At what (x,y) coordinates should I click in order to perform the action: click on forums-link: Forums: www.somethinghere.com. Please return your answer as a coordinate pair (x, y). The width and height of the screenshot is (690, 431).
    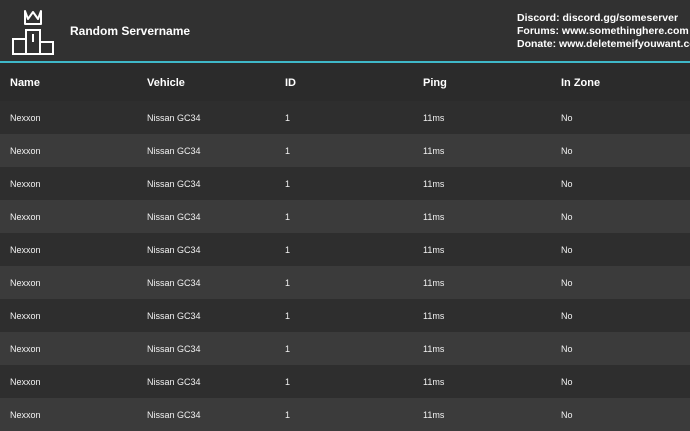
    Looking at the image, I should click on (603, 31).